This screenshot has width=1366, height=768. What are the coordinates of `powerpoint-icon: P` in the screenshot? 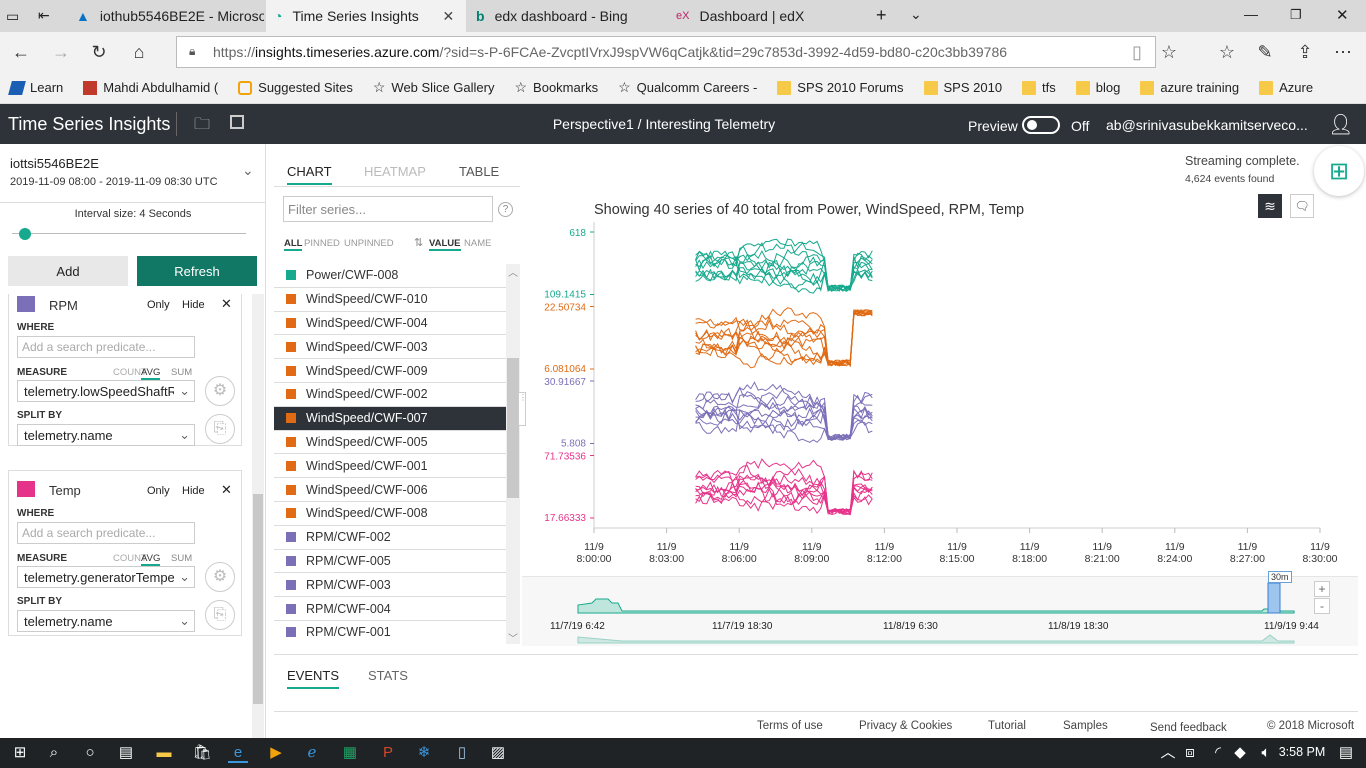 It's located at (388, 753).